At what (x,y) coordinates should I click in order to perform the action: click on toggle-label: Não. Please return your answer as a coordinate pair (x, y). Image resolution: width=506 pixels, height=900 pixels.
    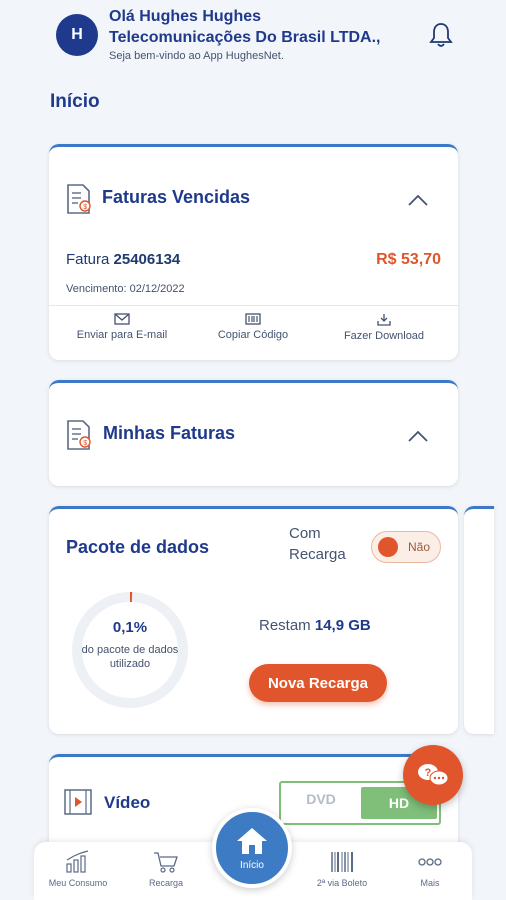
    Looking at the image, I should click on (419, 547).